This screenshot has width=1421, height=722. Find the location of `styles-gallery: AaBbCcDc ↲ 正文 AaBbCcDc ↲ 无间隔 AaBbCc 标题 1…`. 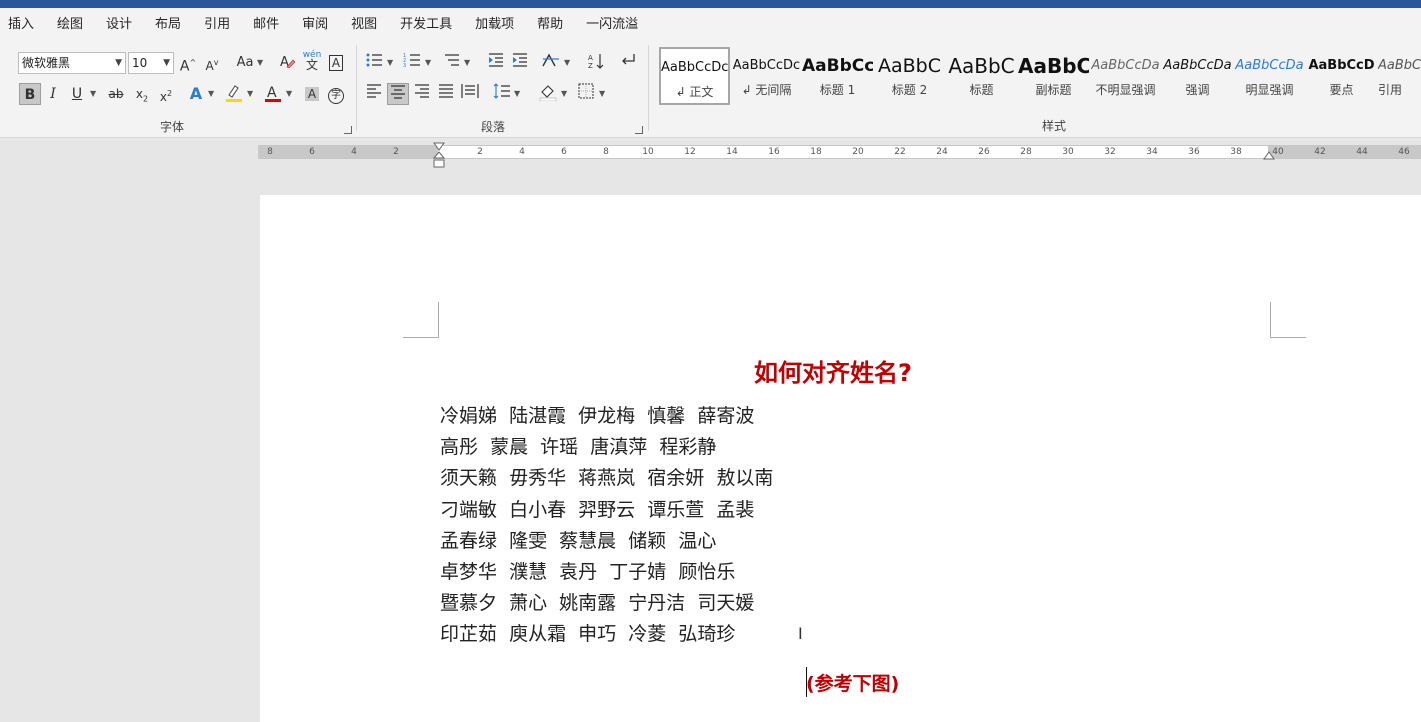

styles-gallery: AaBbCcDc ↲ 正文 AaBbCcDc ↲ 无间隔 AaBbCc 标题 1… is located at coordinates (1038, 77).